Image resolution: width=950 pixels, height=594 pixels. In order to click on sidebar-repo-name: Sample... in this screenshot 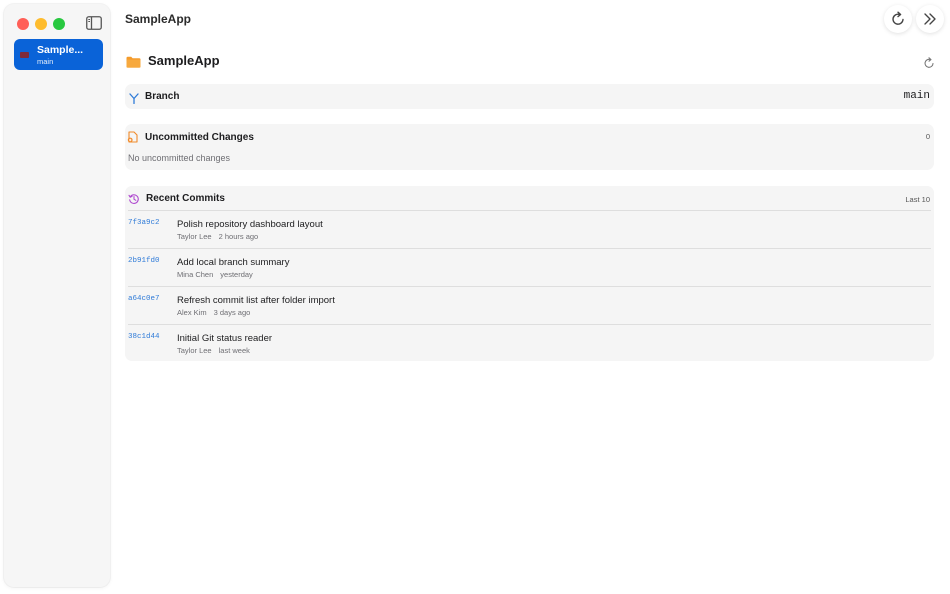, I will do `click(60, 50)`.